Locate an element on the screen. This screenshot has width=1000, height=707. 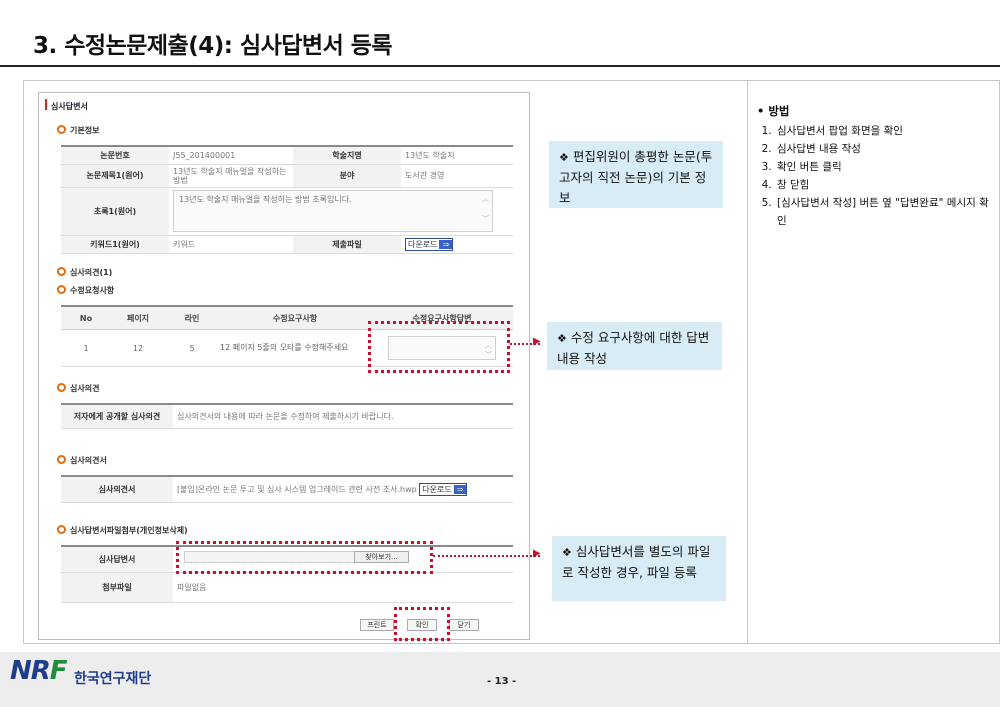
callout-answer: ❖ 수정 요구사항에 대한 답변 내용 작성 is located at coordinates (634, 346).